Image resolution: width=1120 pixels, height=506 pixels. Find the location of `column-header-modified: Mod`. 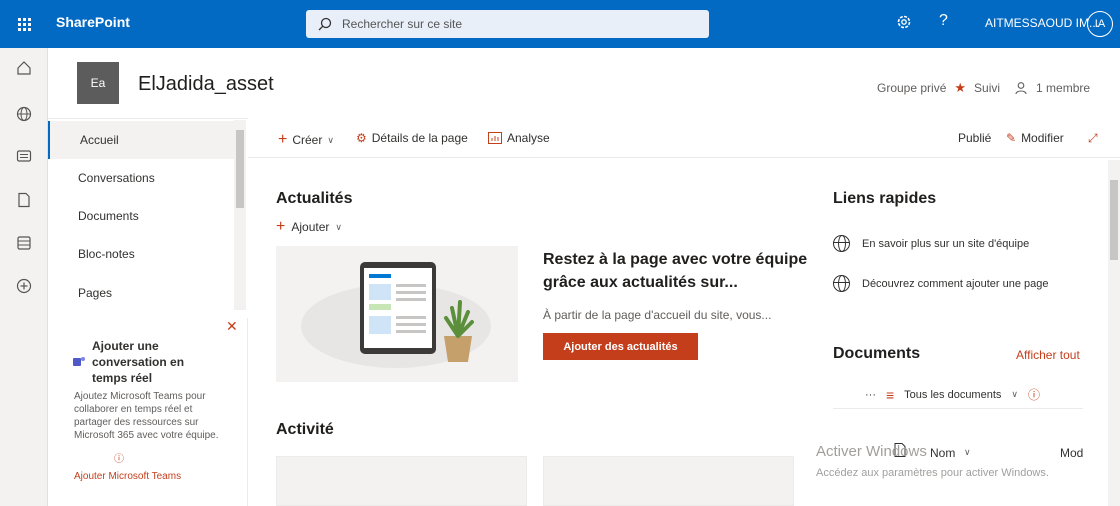

column-header-modified: Mod is located at coordinates (1071, 453).